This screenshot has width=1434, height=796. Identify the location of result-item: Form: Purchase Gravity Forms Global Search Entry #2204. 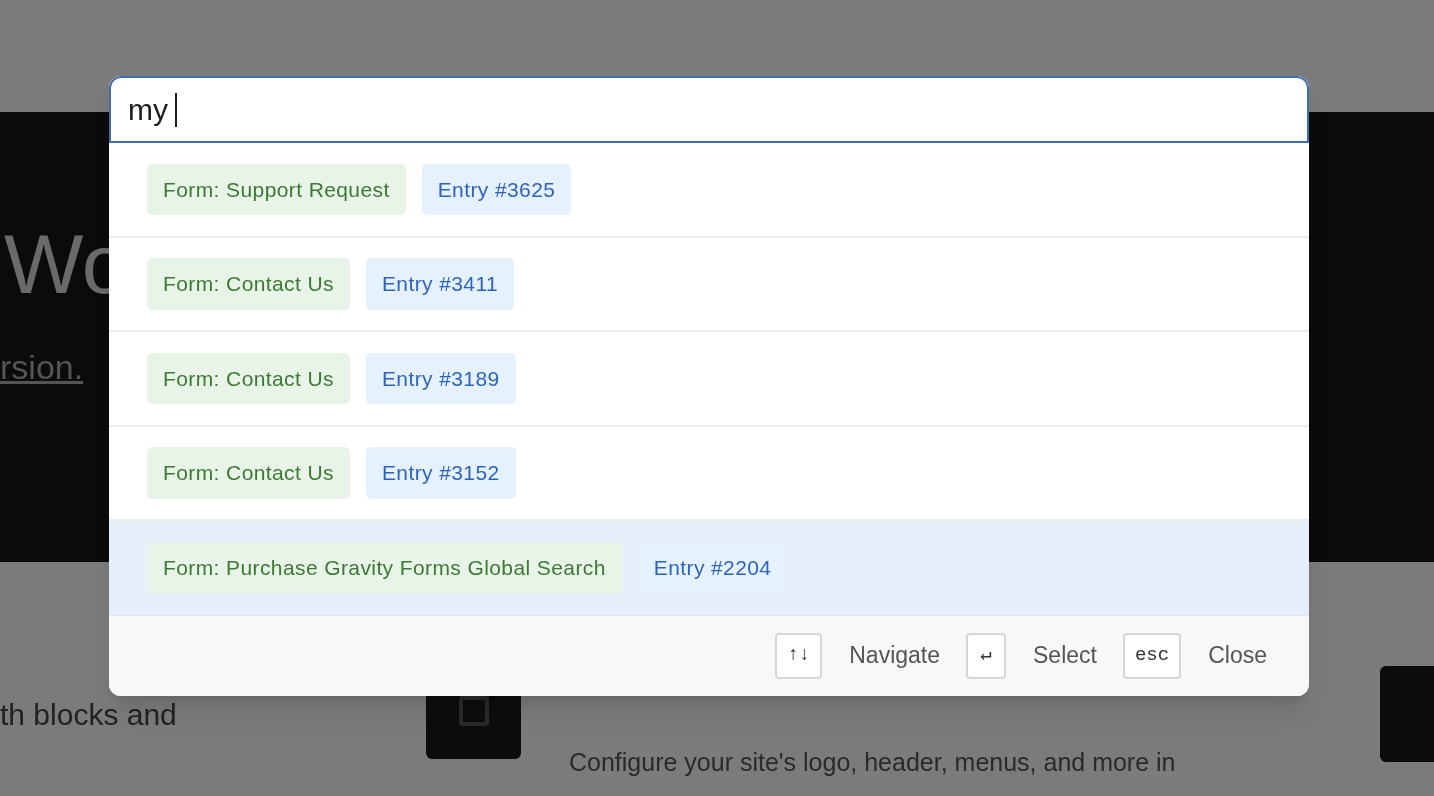
(709, 568).